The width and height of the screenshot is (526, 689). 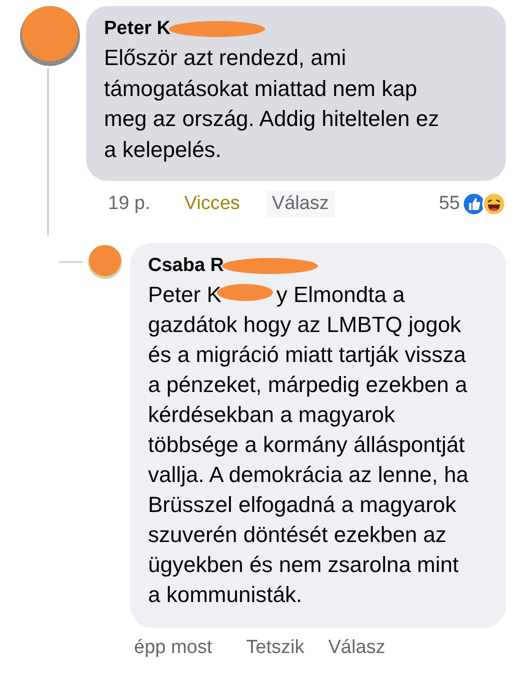 What do you see at coordinates (137, 29) in the screenshot?
I see `author-name: Peter K` at bounding box center [137, 29].